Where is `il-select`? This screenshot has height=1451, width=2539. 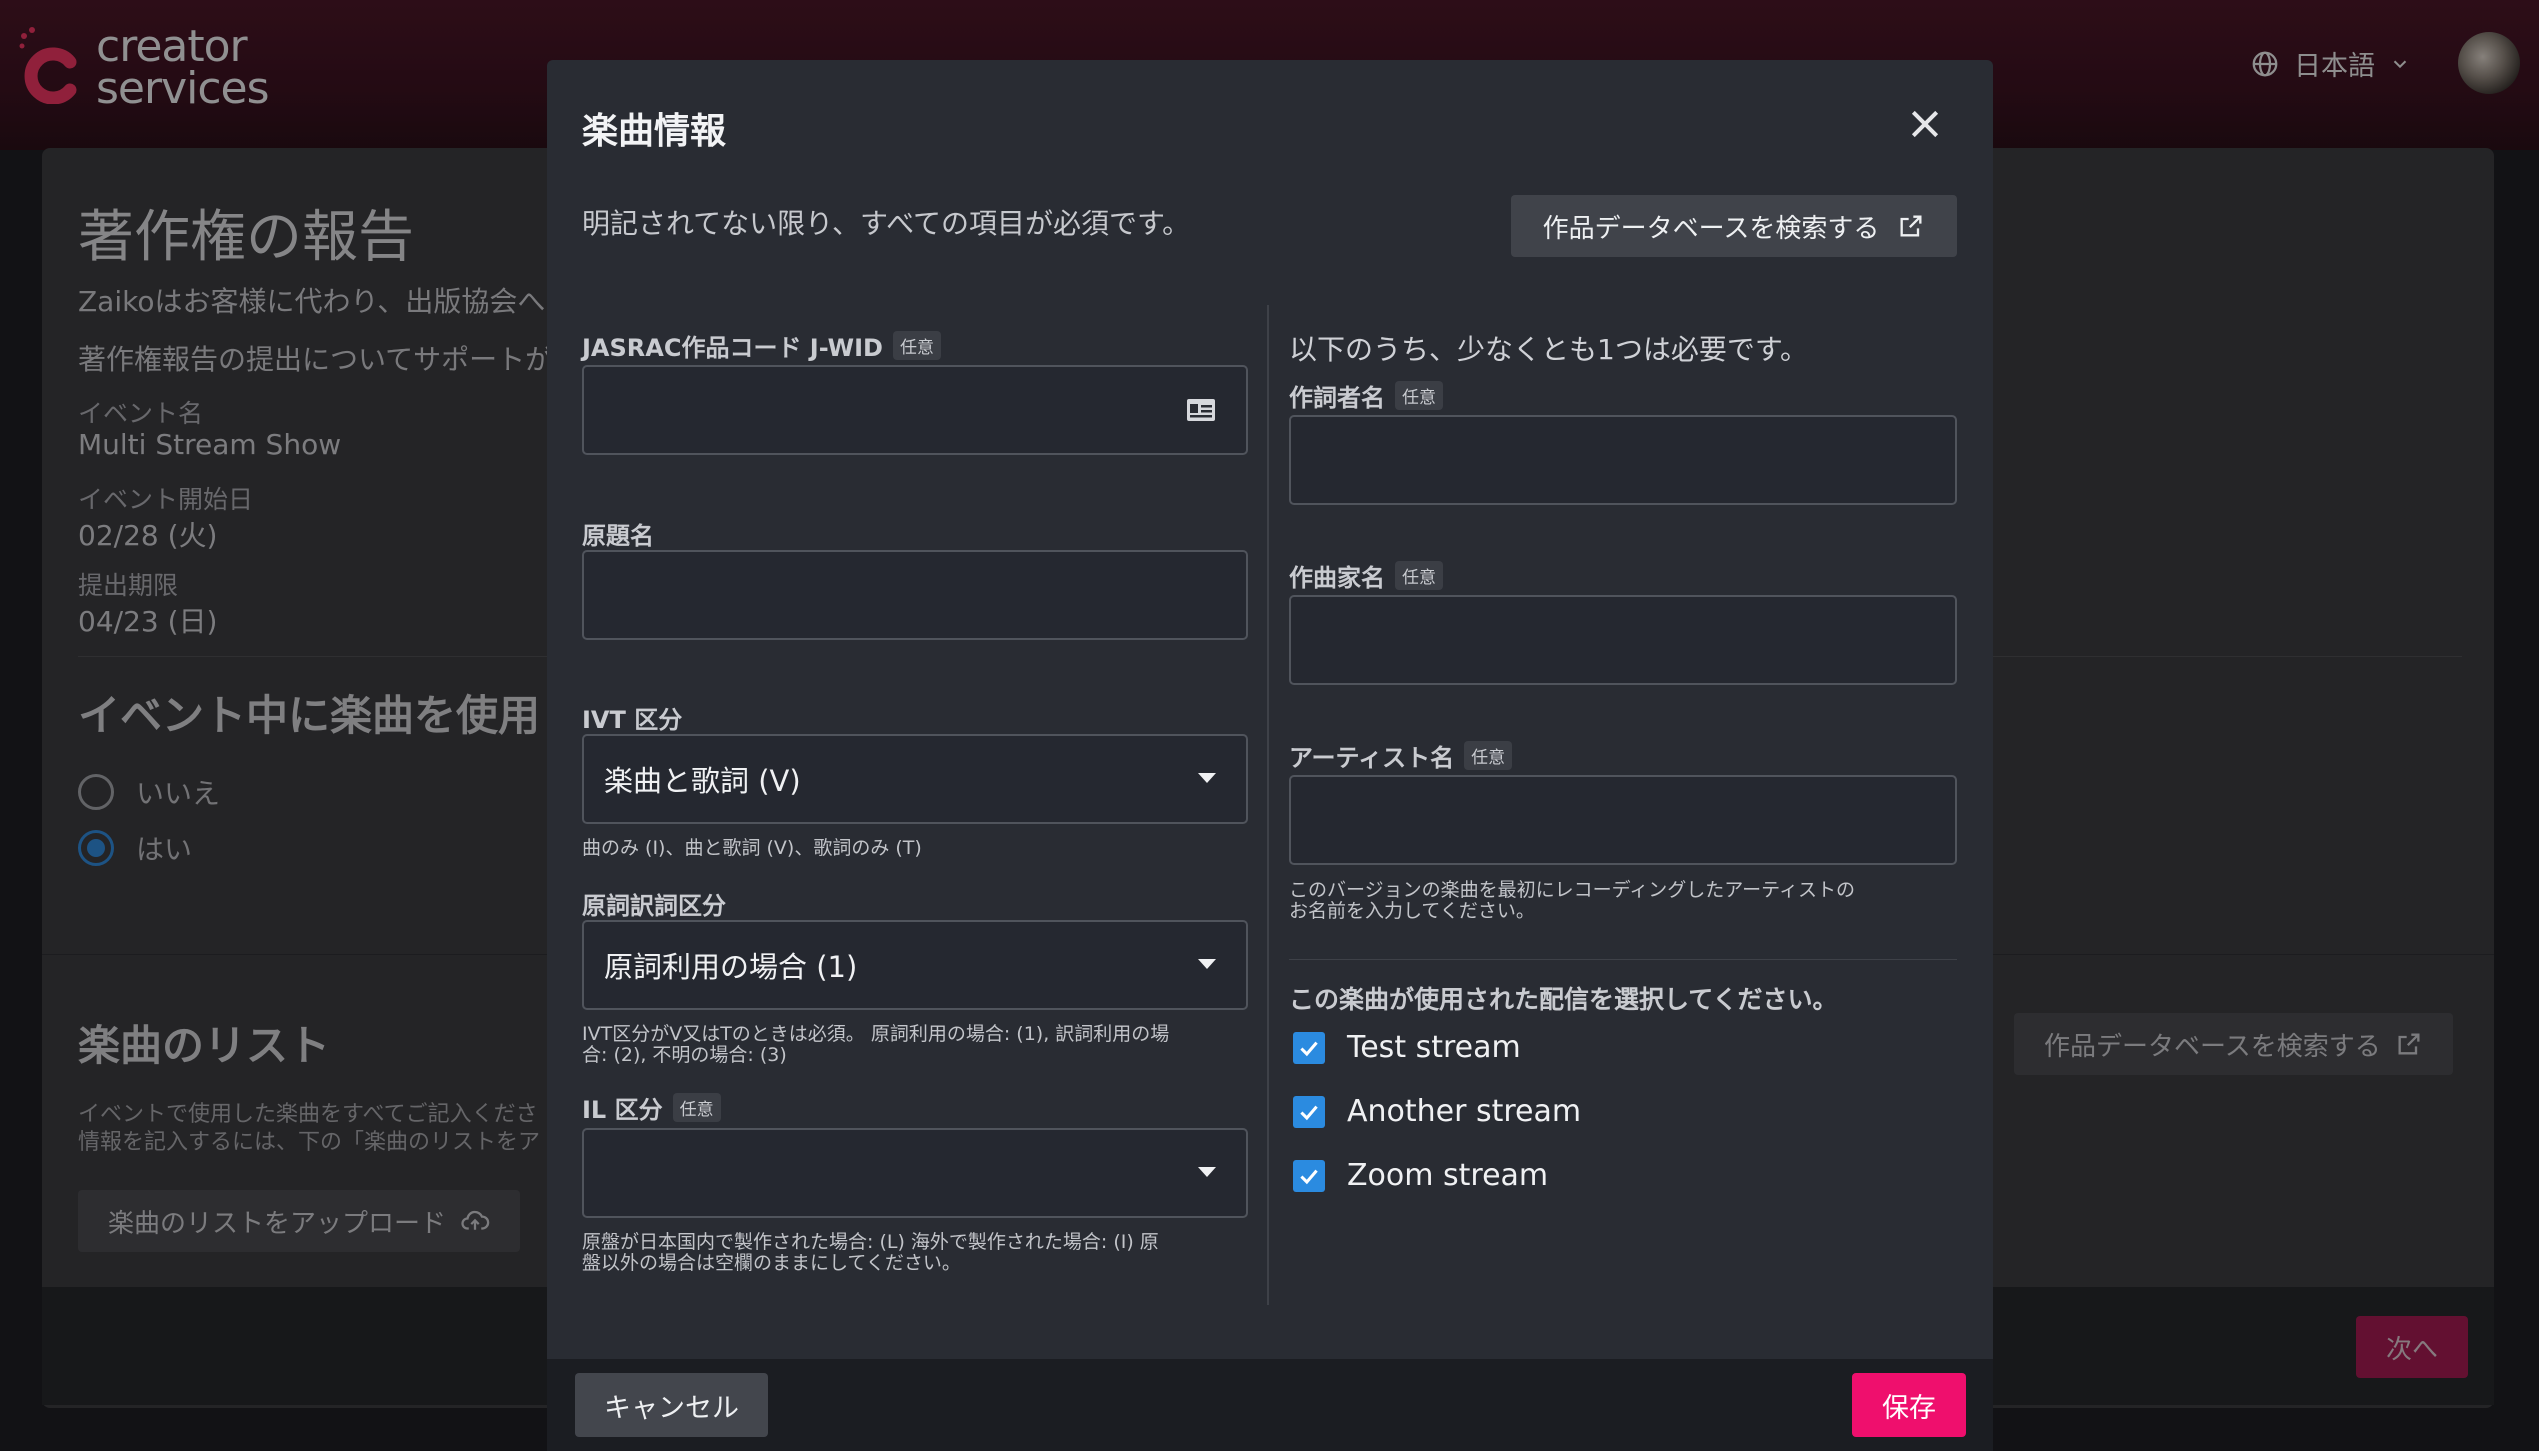
il-select is located at coordinates (915, 1173).